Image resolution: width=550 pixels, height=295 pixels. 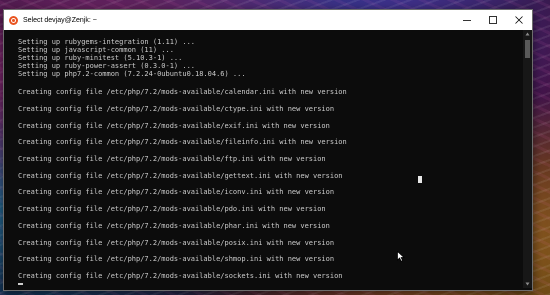 I want to click on scroll-down-button, so click(x=527, y=284).